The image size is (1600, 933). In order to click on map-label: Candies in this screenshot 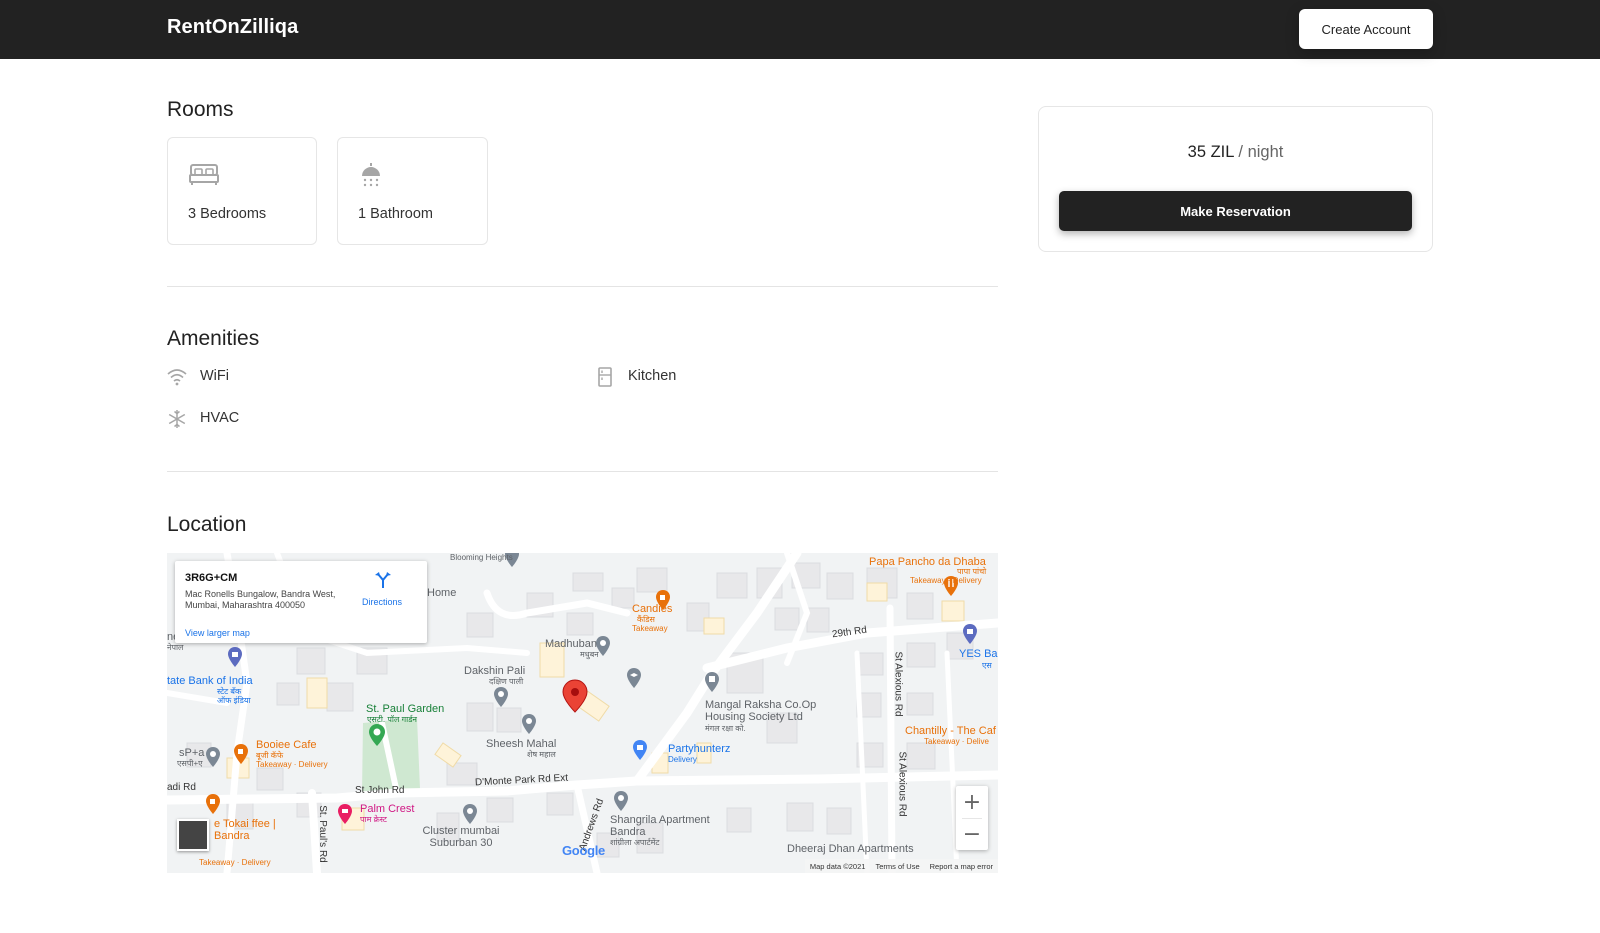, I will do `click(652, 609)`.